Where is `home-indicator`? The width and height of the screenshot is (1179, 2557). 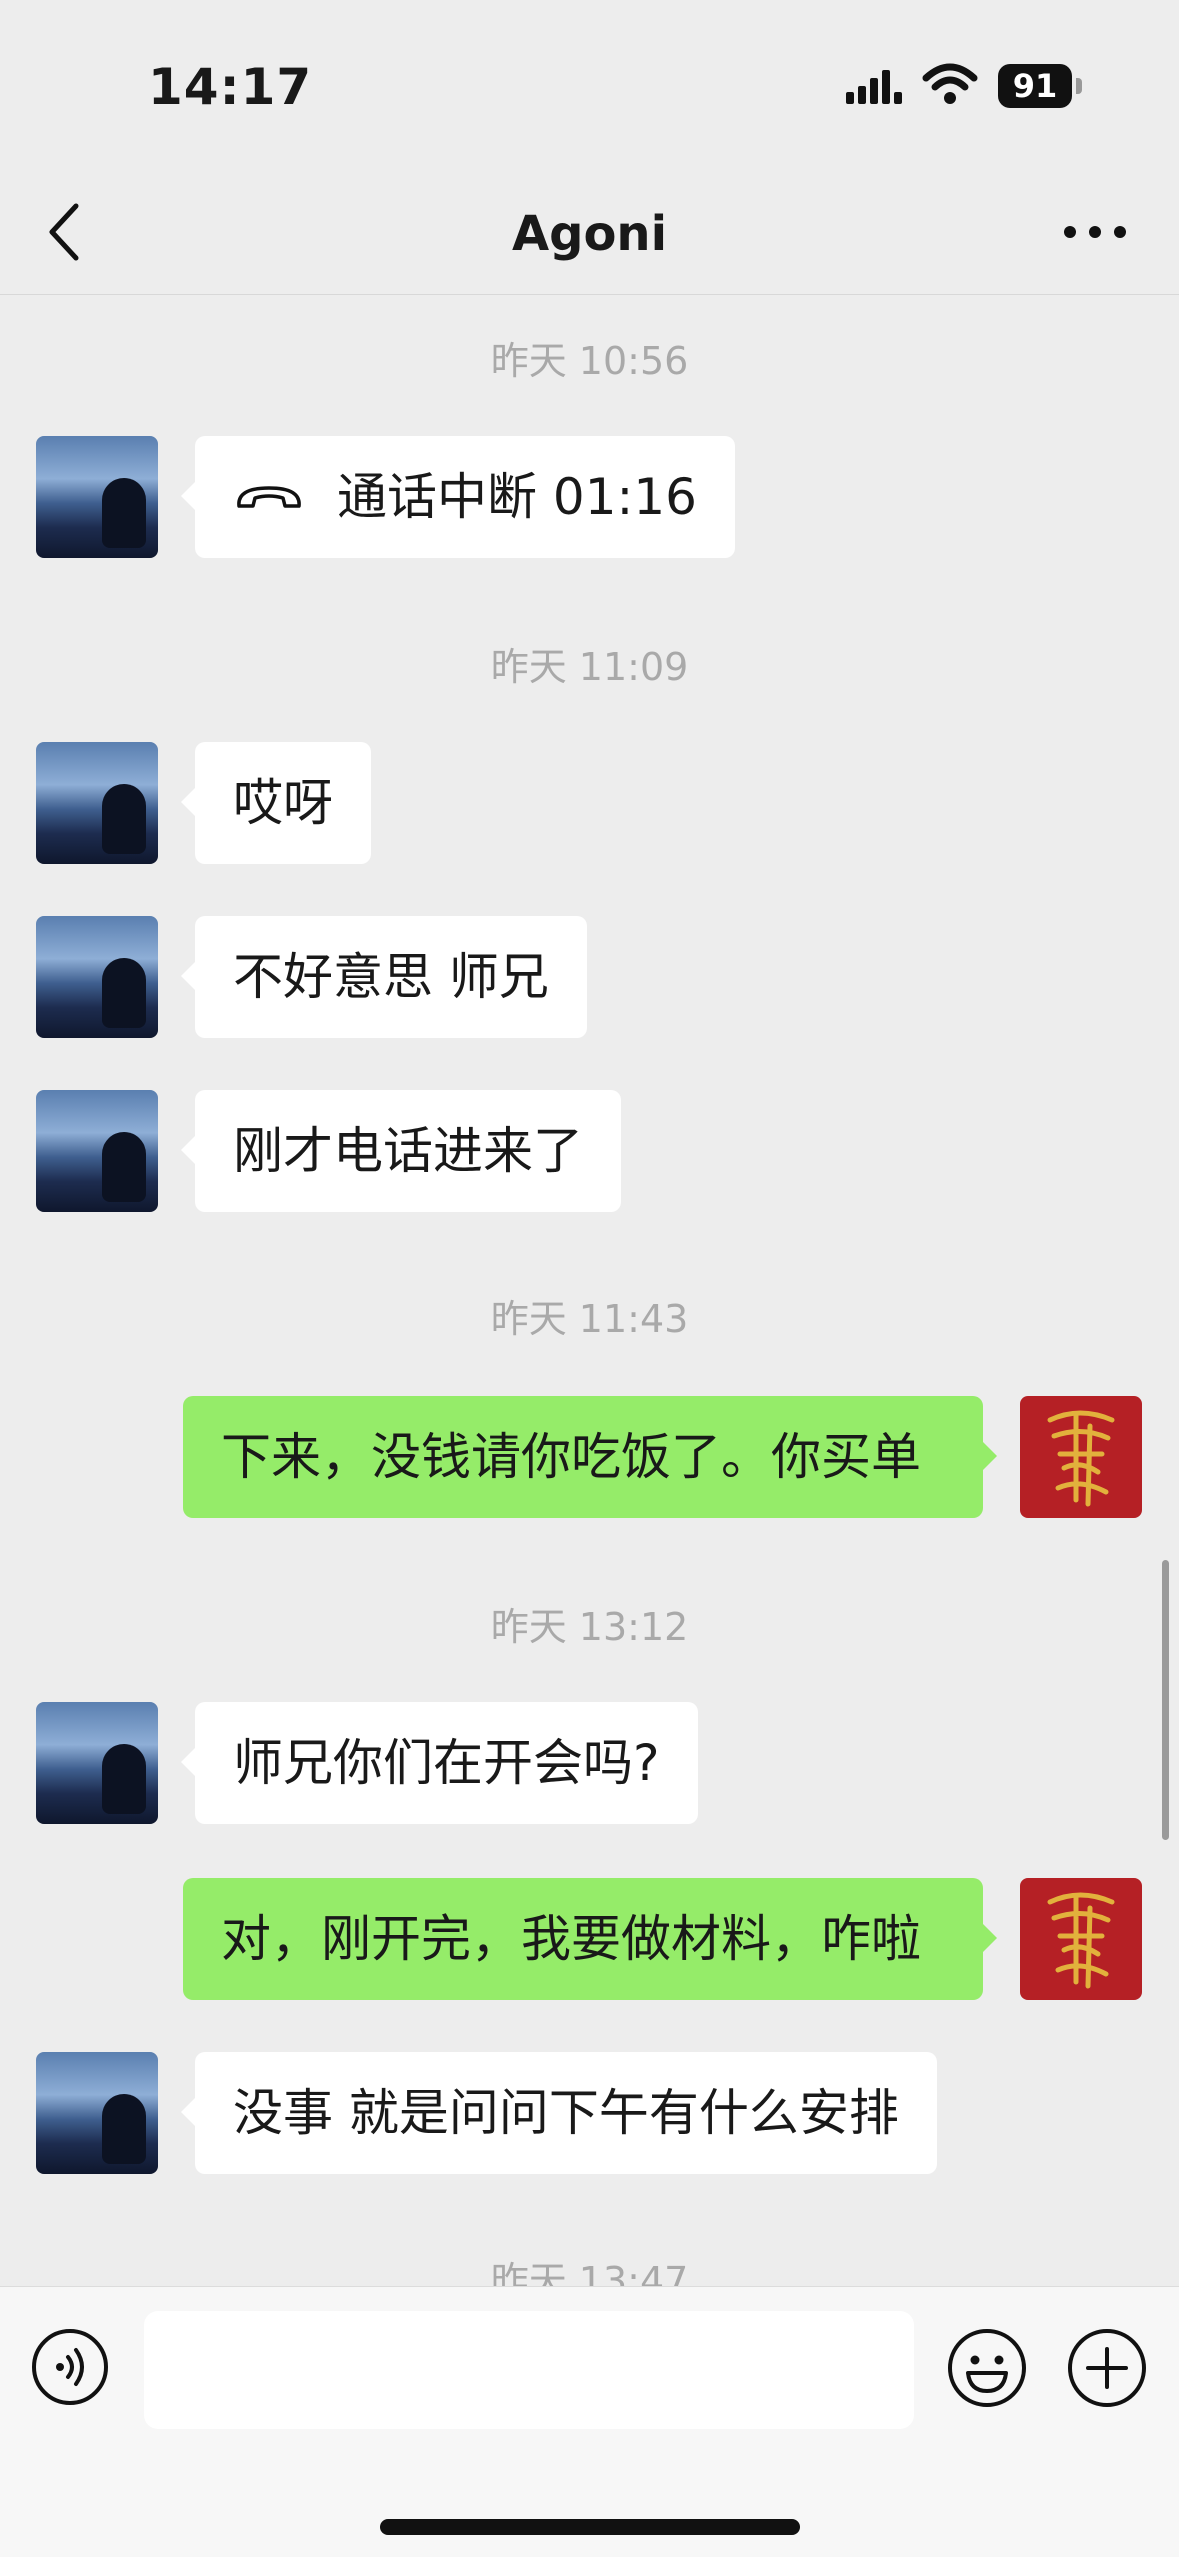
home-indicator is located at coordinates (590, 2527).